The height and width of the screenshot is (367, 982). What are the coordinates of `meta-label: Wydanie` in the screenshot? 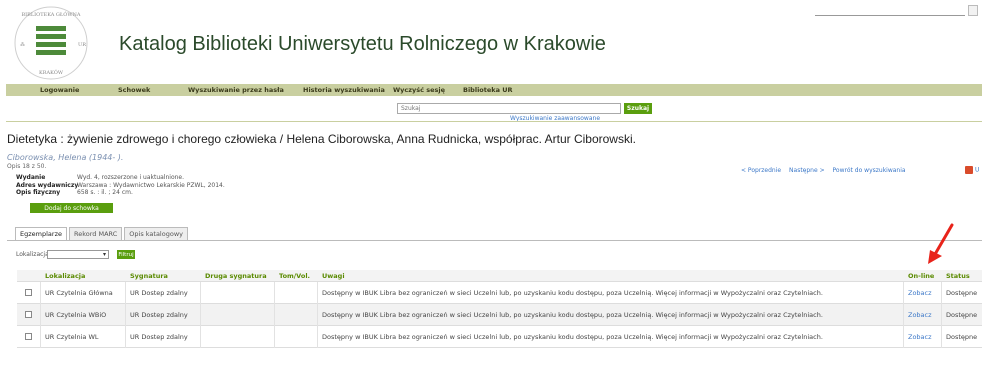 It's located at (31, 177).